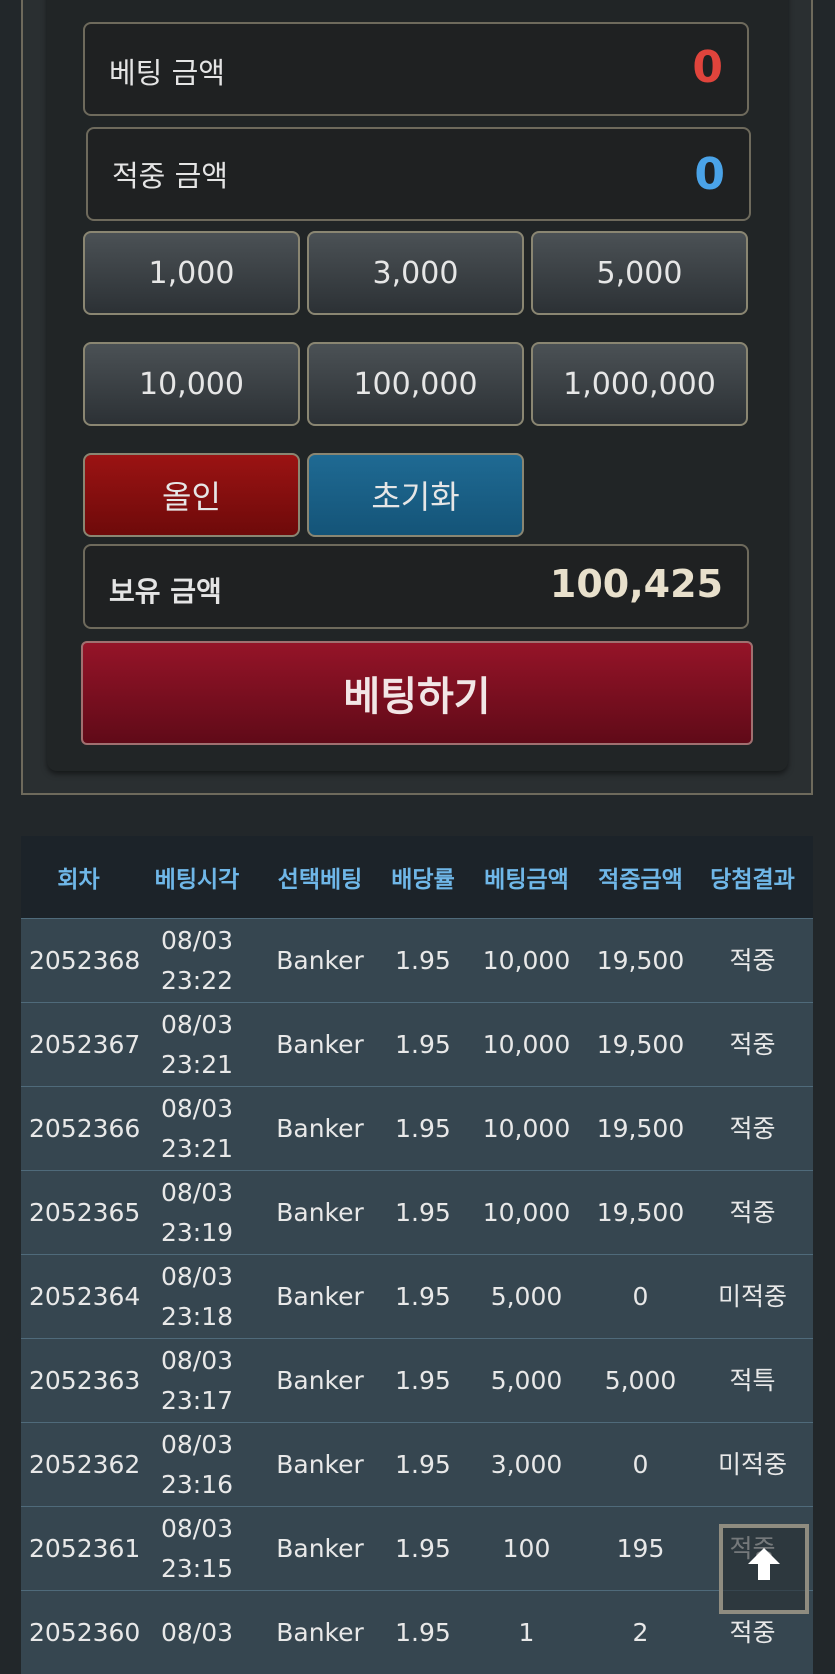 This screenshot has height=1674, width=835. Describe the element at coordinates (78, 1297) in the screenshot. I see `cell-round: 2052364` at that location.